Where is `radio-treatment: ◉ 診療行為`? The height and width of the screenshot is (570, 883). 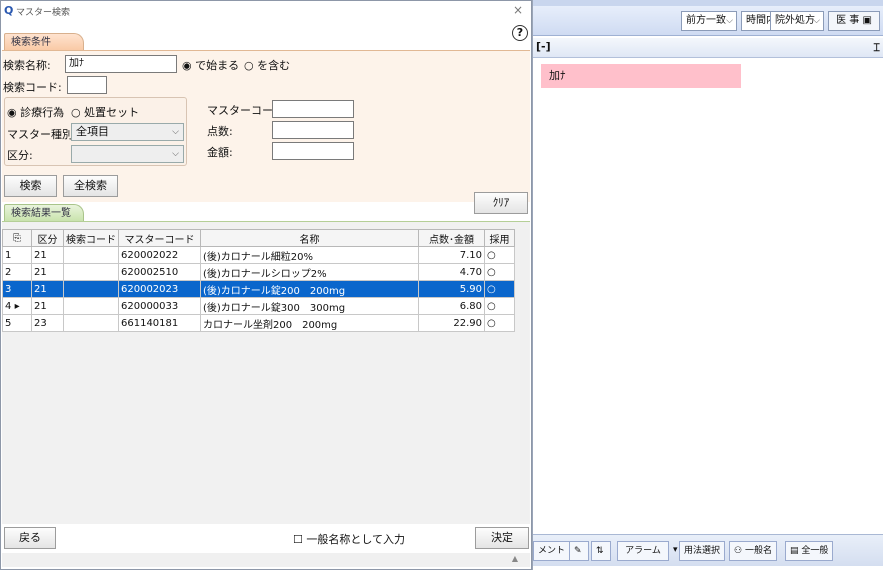
radio-treatment: ◉ 診療行為 is located at coordinates (35, 112).